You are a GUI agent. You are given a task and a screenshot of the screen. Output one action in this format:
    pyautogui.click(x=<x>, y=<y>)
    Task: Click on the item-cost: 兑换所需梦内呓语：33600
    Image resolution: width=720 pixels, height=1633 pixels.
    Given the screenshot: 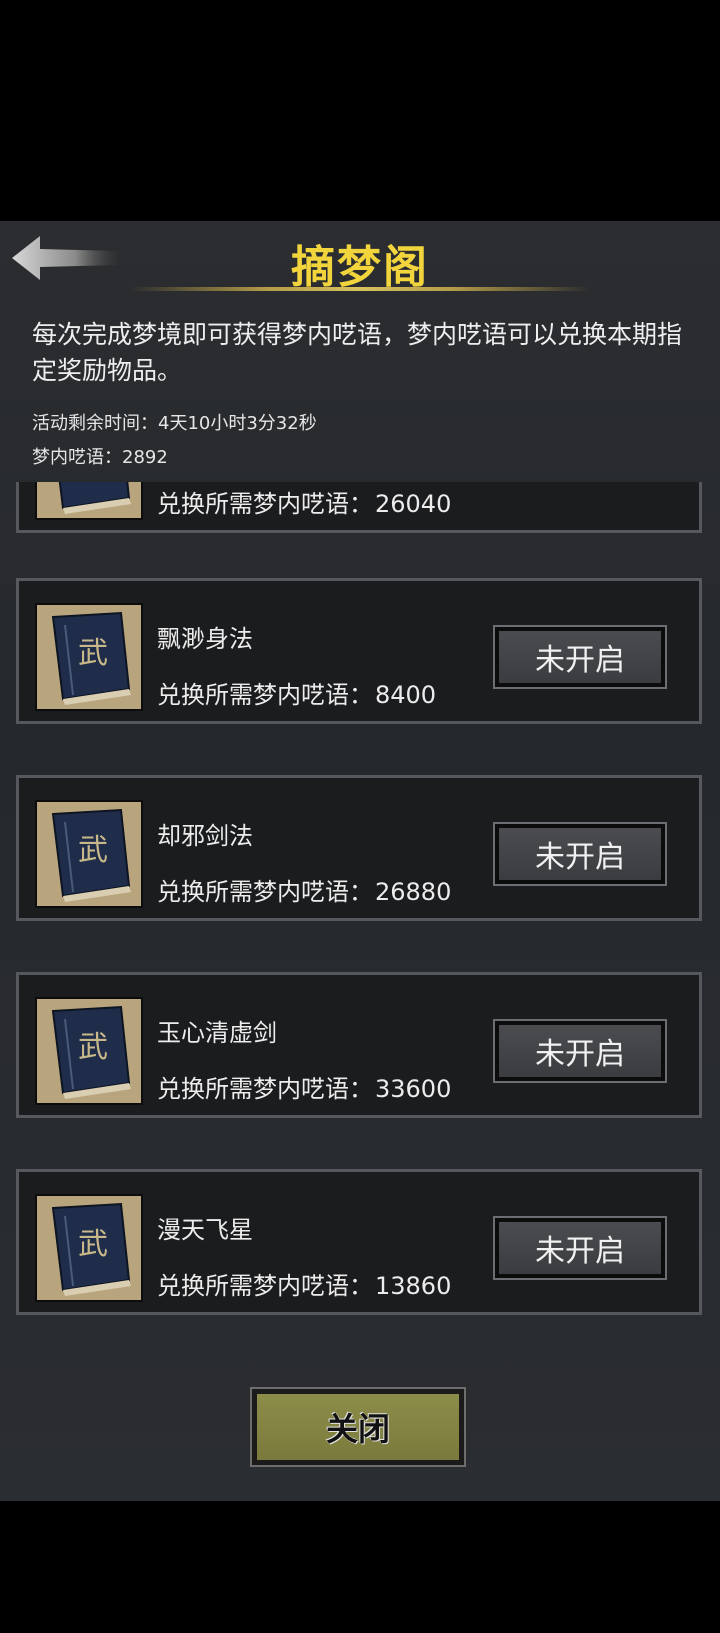 What is the action you would take?
    pyautogui.click(x=304, y=1086)
    